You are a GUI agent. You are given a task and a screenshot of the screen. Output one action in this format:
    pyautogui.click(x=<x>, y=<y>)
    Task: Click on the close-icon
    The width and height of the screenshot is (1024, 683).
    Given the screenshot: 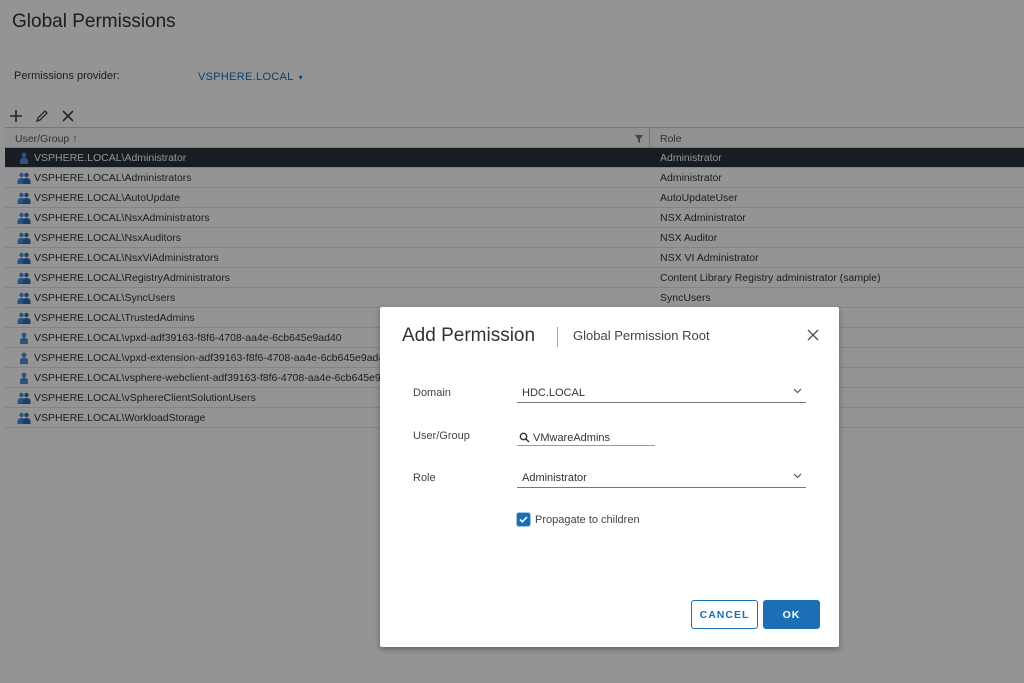 What is the action you would take?
    pyautogui.click(x=814, y=336)
    